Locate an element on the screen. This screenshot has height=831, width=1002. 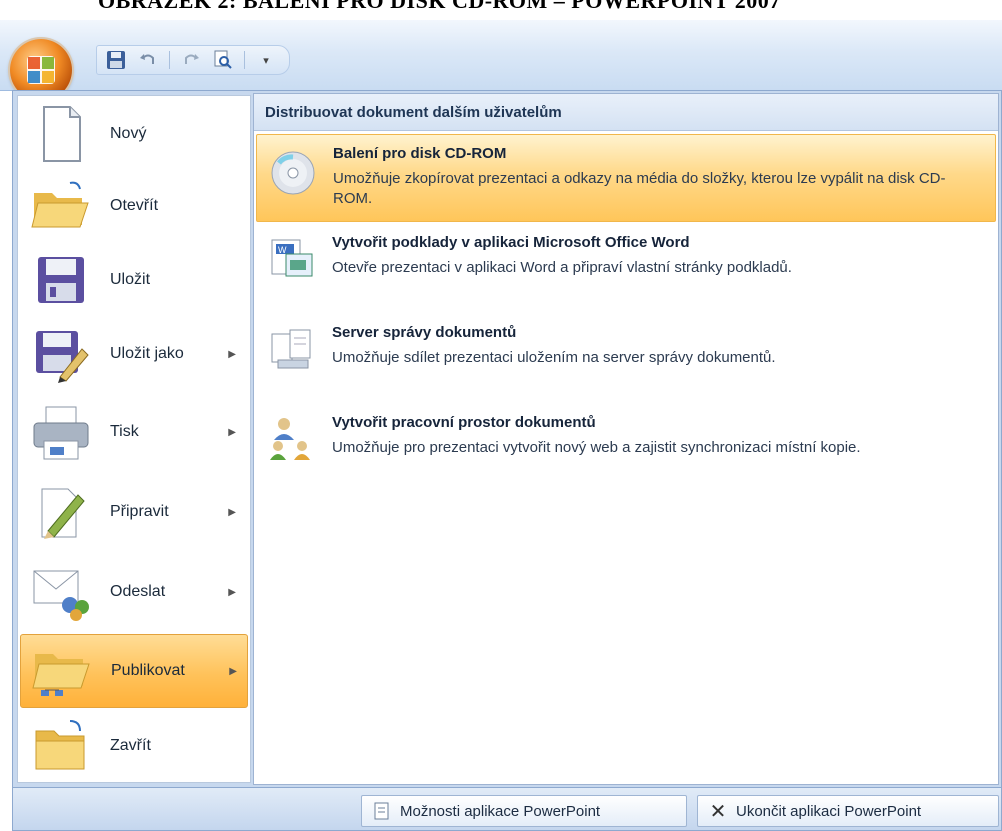
menu-item-save: Uložit is located at coordinates (133, 280).